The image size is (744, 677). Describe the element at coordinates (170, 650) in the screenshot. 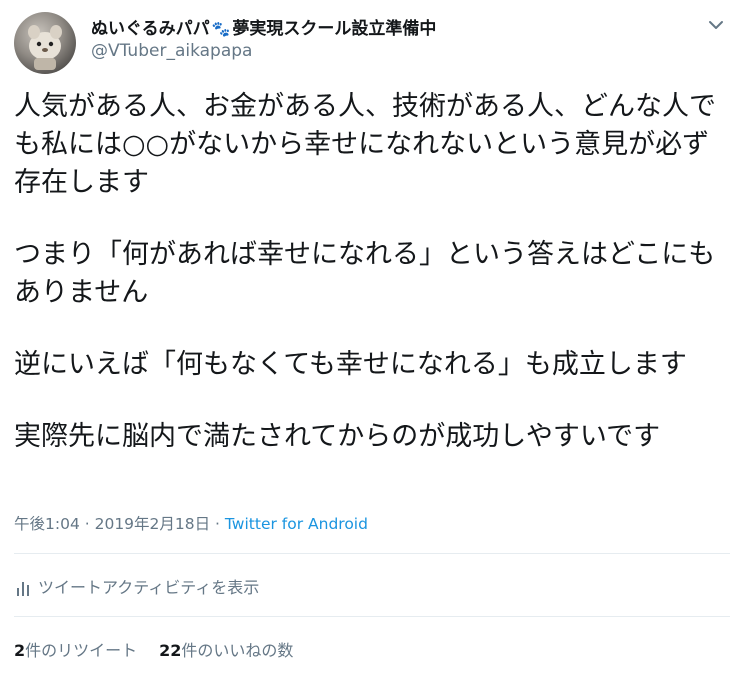

I see `likes-count: 22` at that location.